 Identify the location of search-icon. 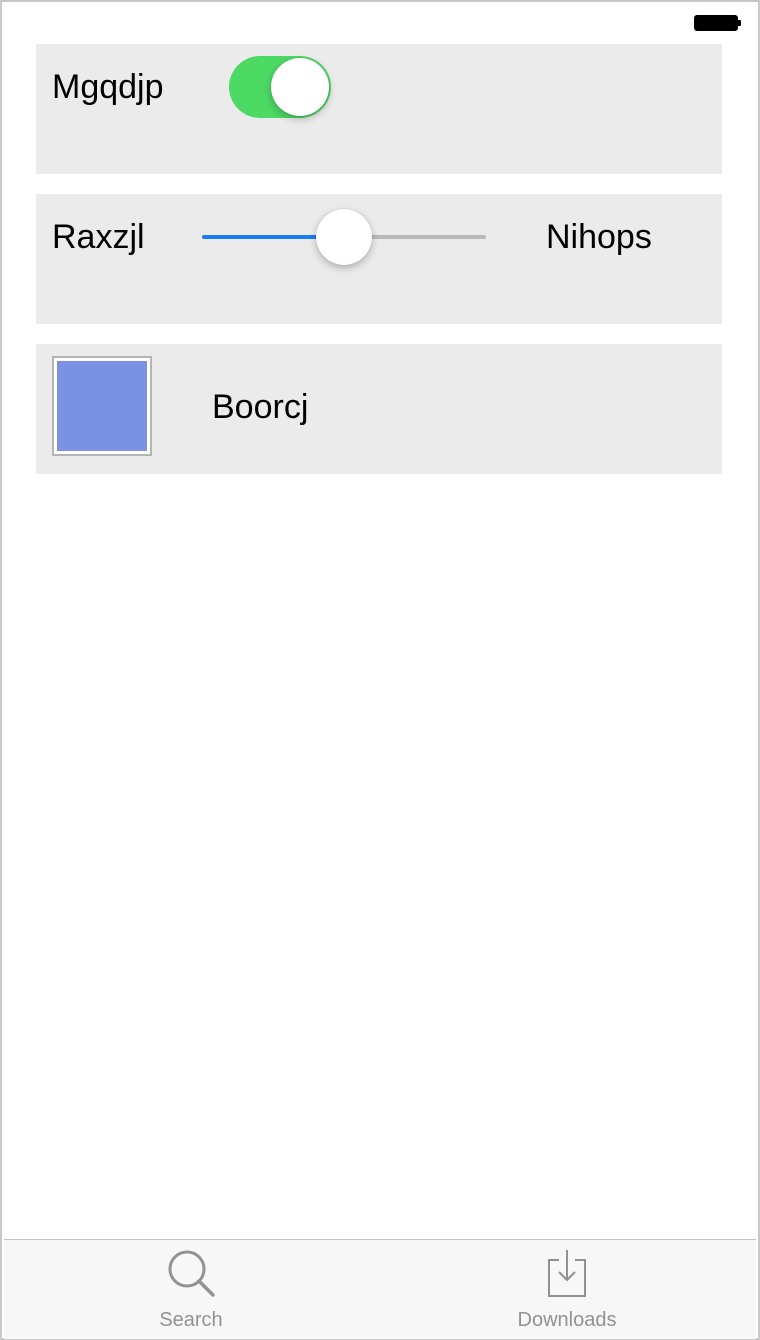
(191, 1273).